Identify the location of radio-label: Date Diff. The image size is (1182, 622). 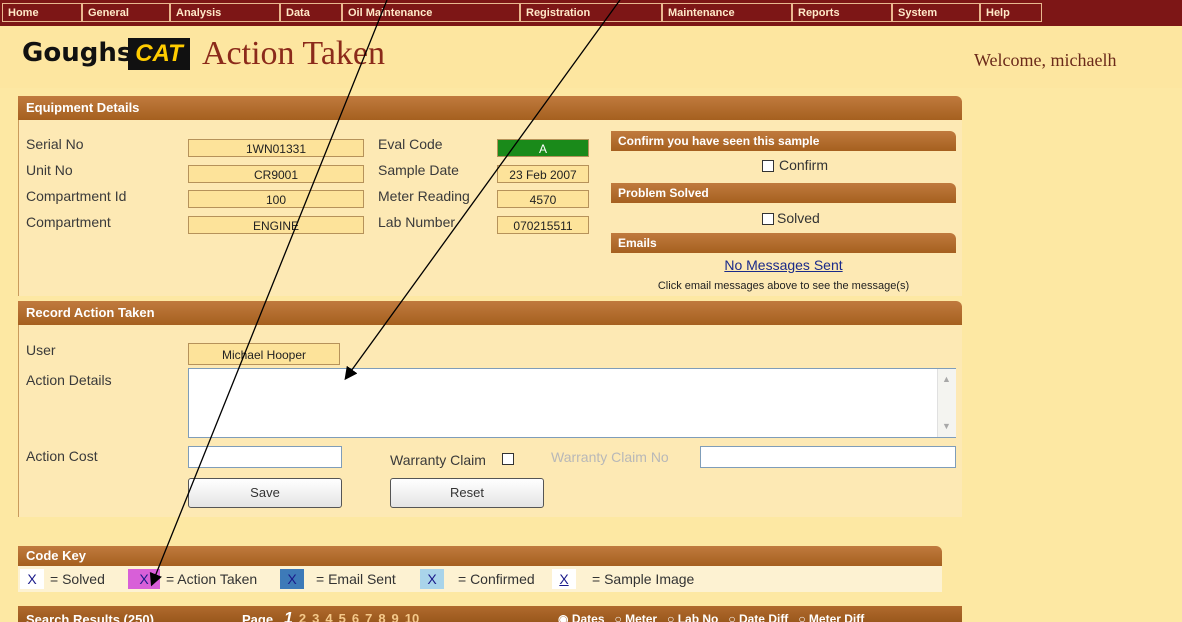
(763, 617).